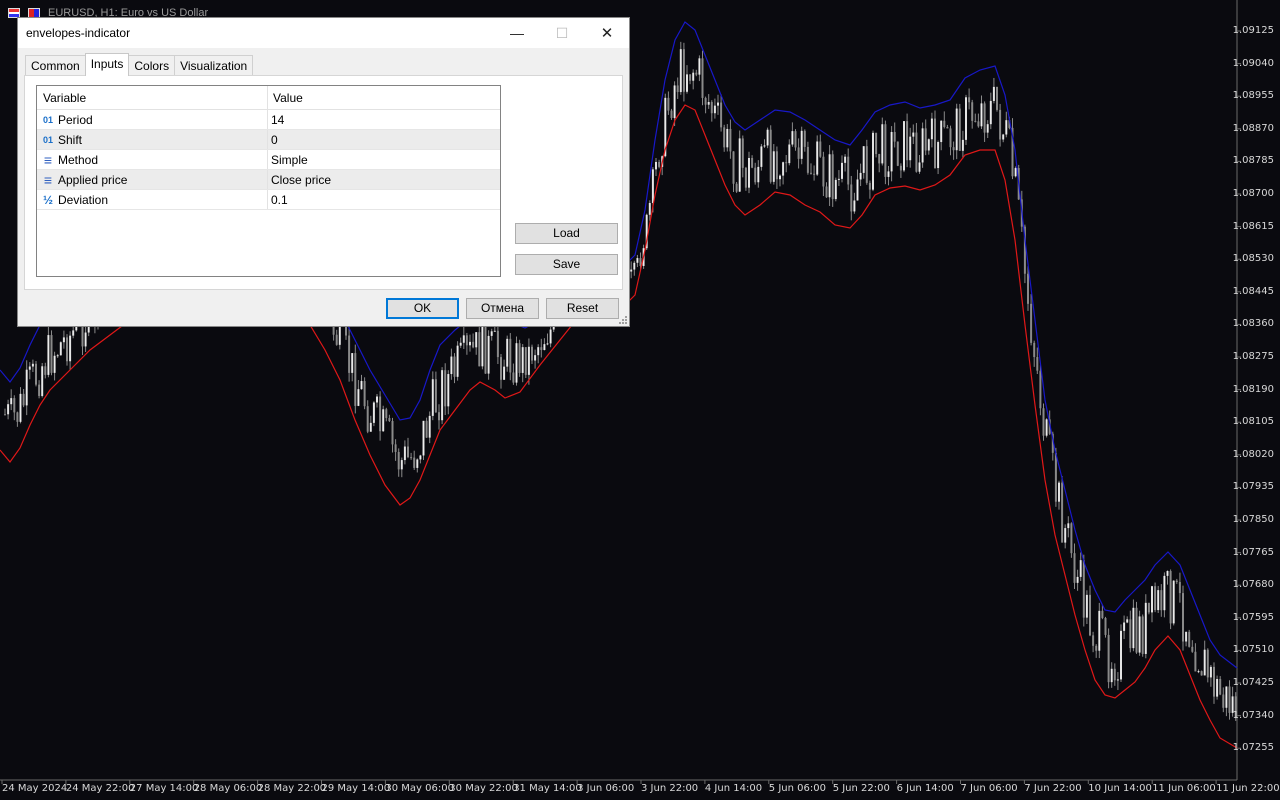 Image resolution: width=1280 pixels, height=800 pixels. I want to click on price-axis-label: 1.07680, so click(1253, 585).